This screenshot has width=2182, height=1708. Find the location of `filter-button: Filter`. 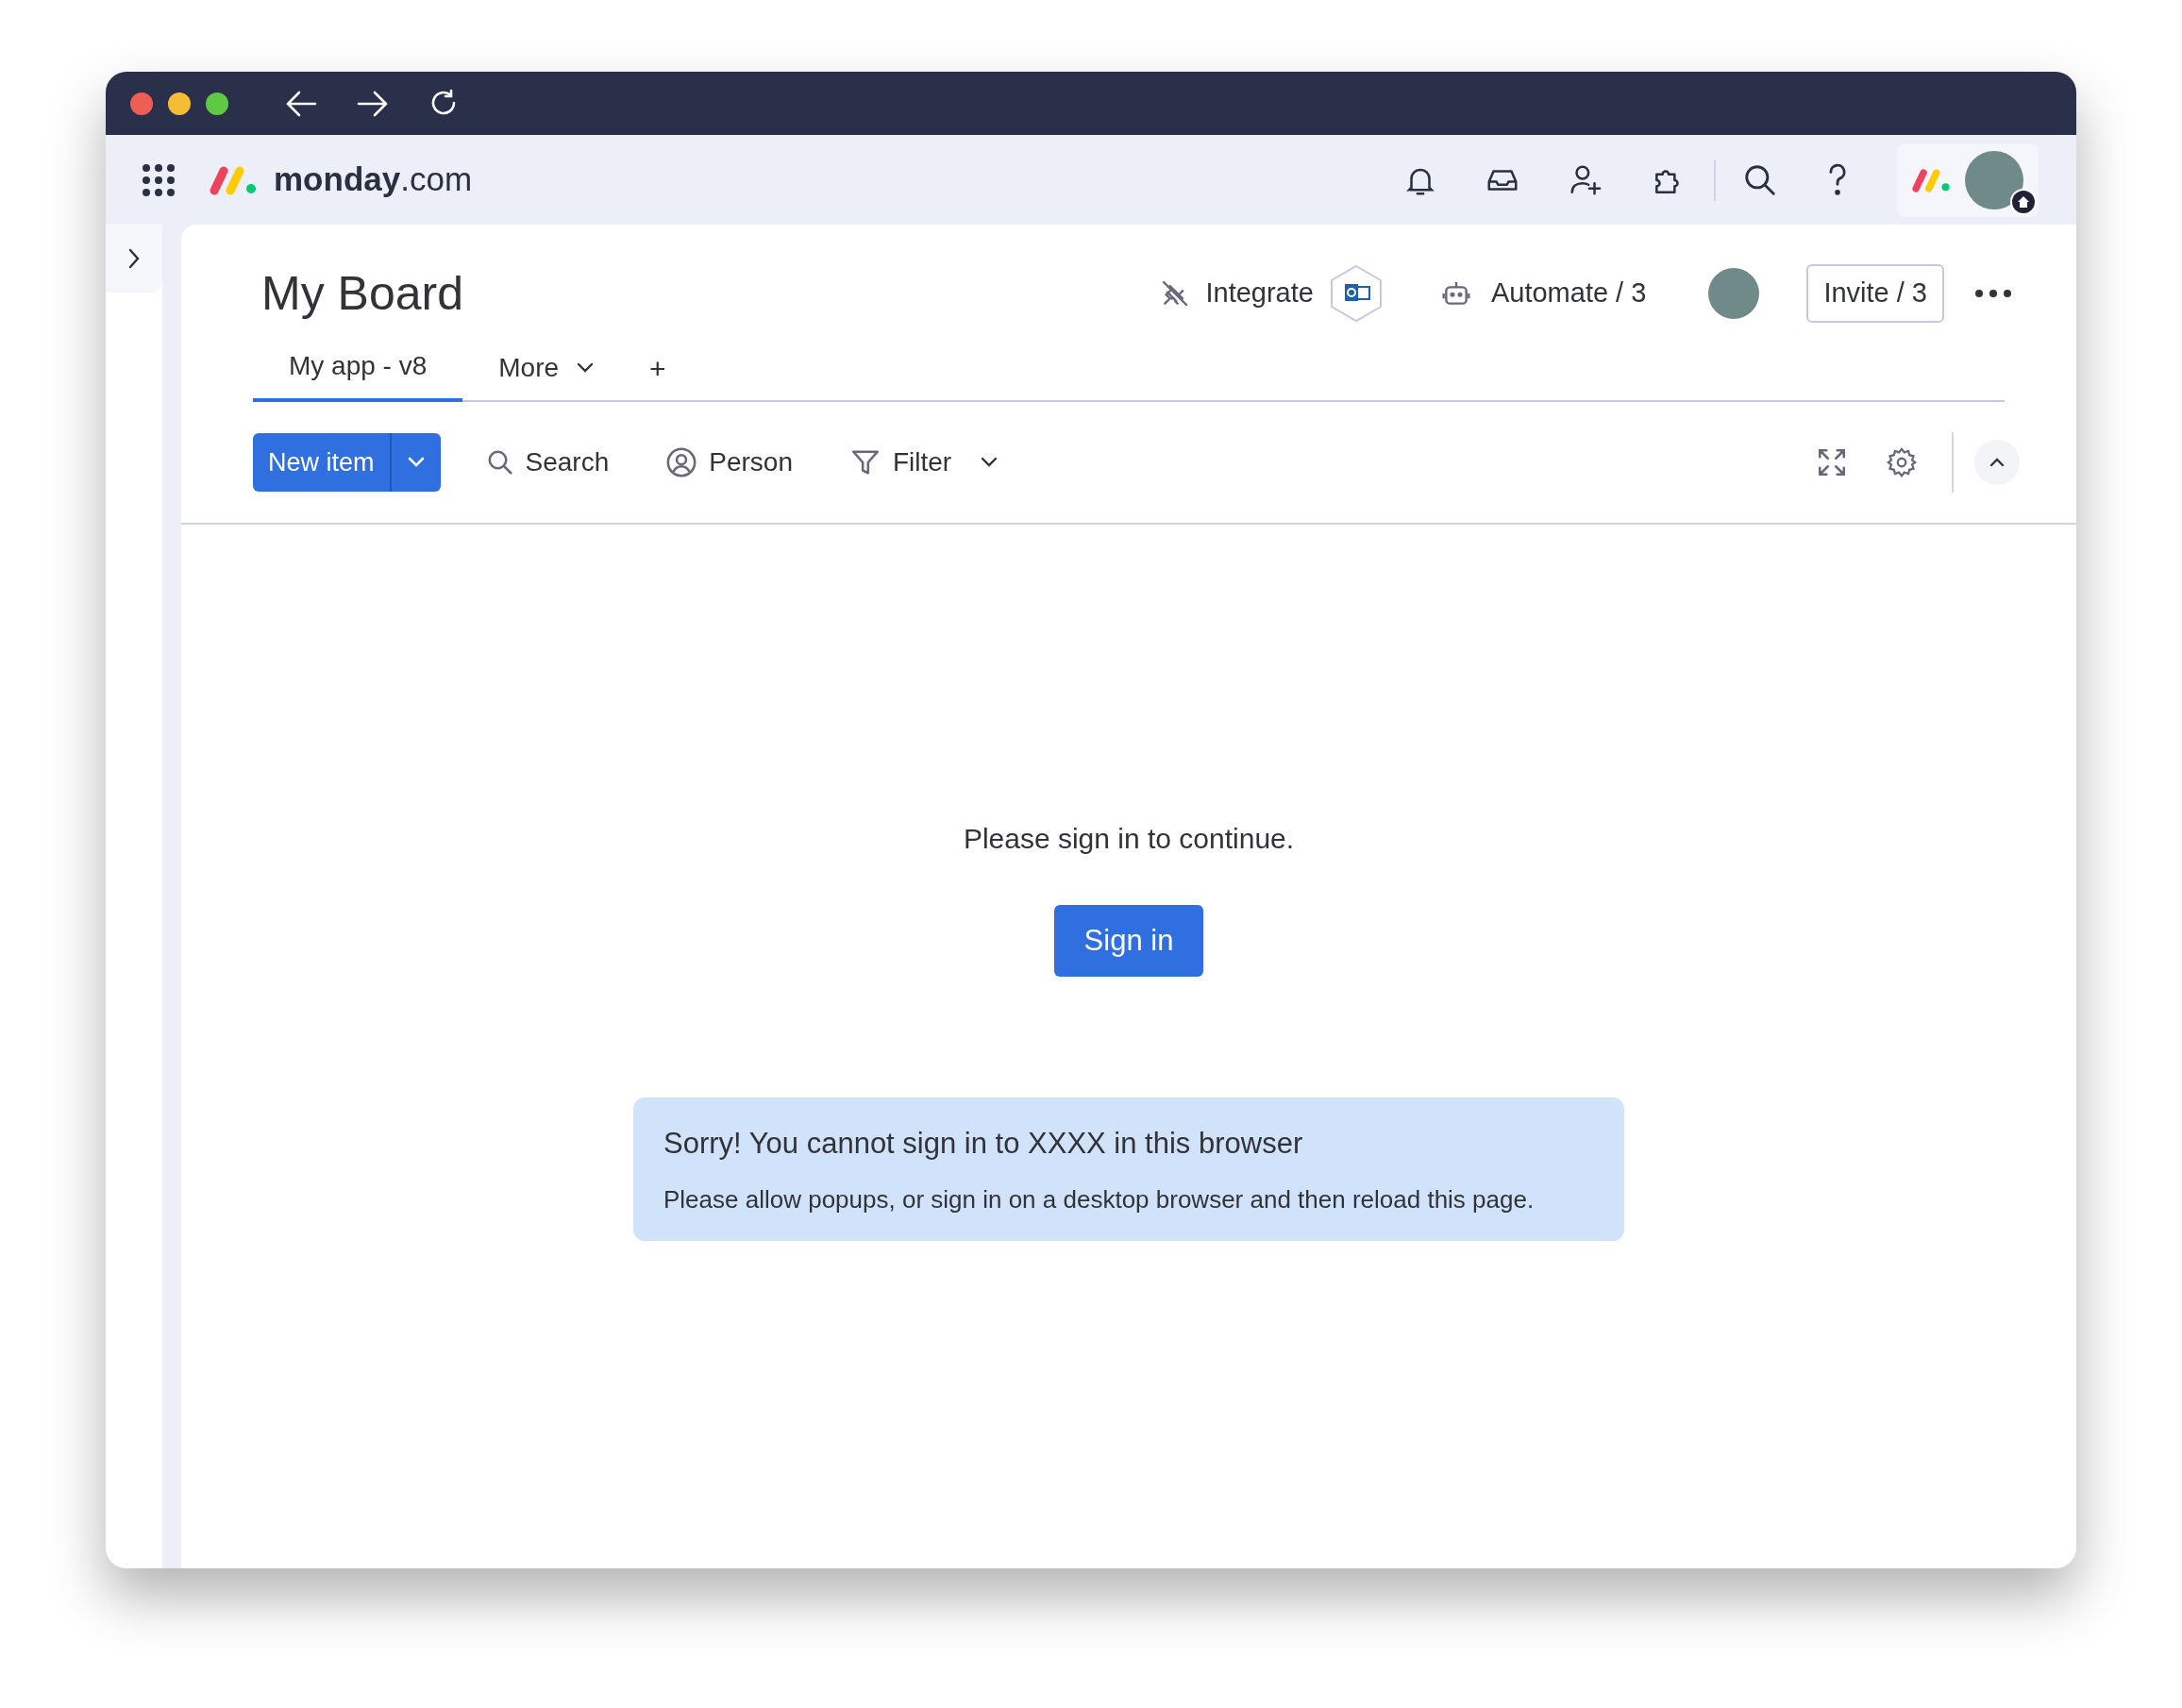

filter-button: Filter is located at coordinates (900, 462).